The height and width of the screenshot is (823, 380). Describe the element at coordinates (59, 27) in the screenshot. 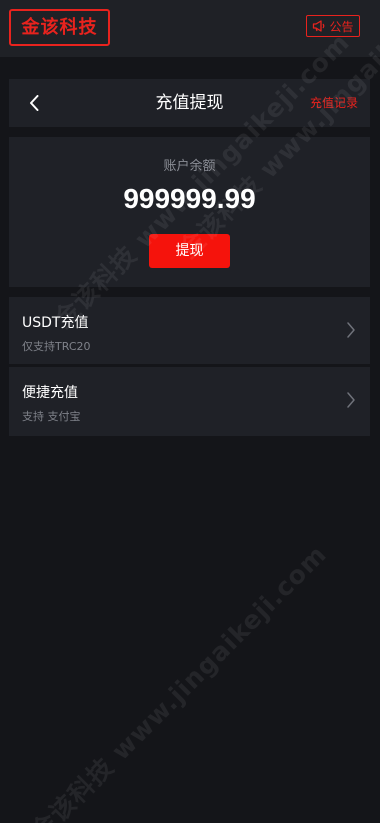

I see `brand-logo: 金该科技` at that location.